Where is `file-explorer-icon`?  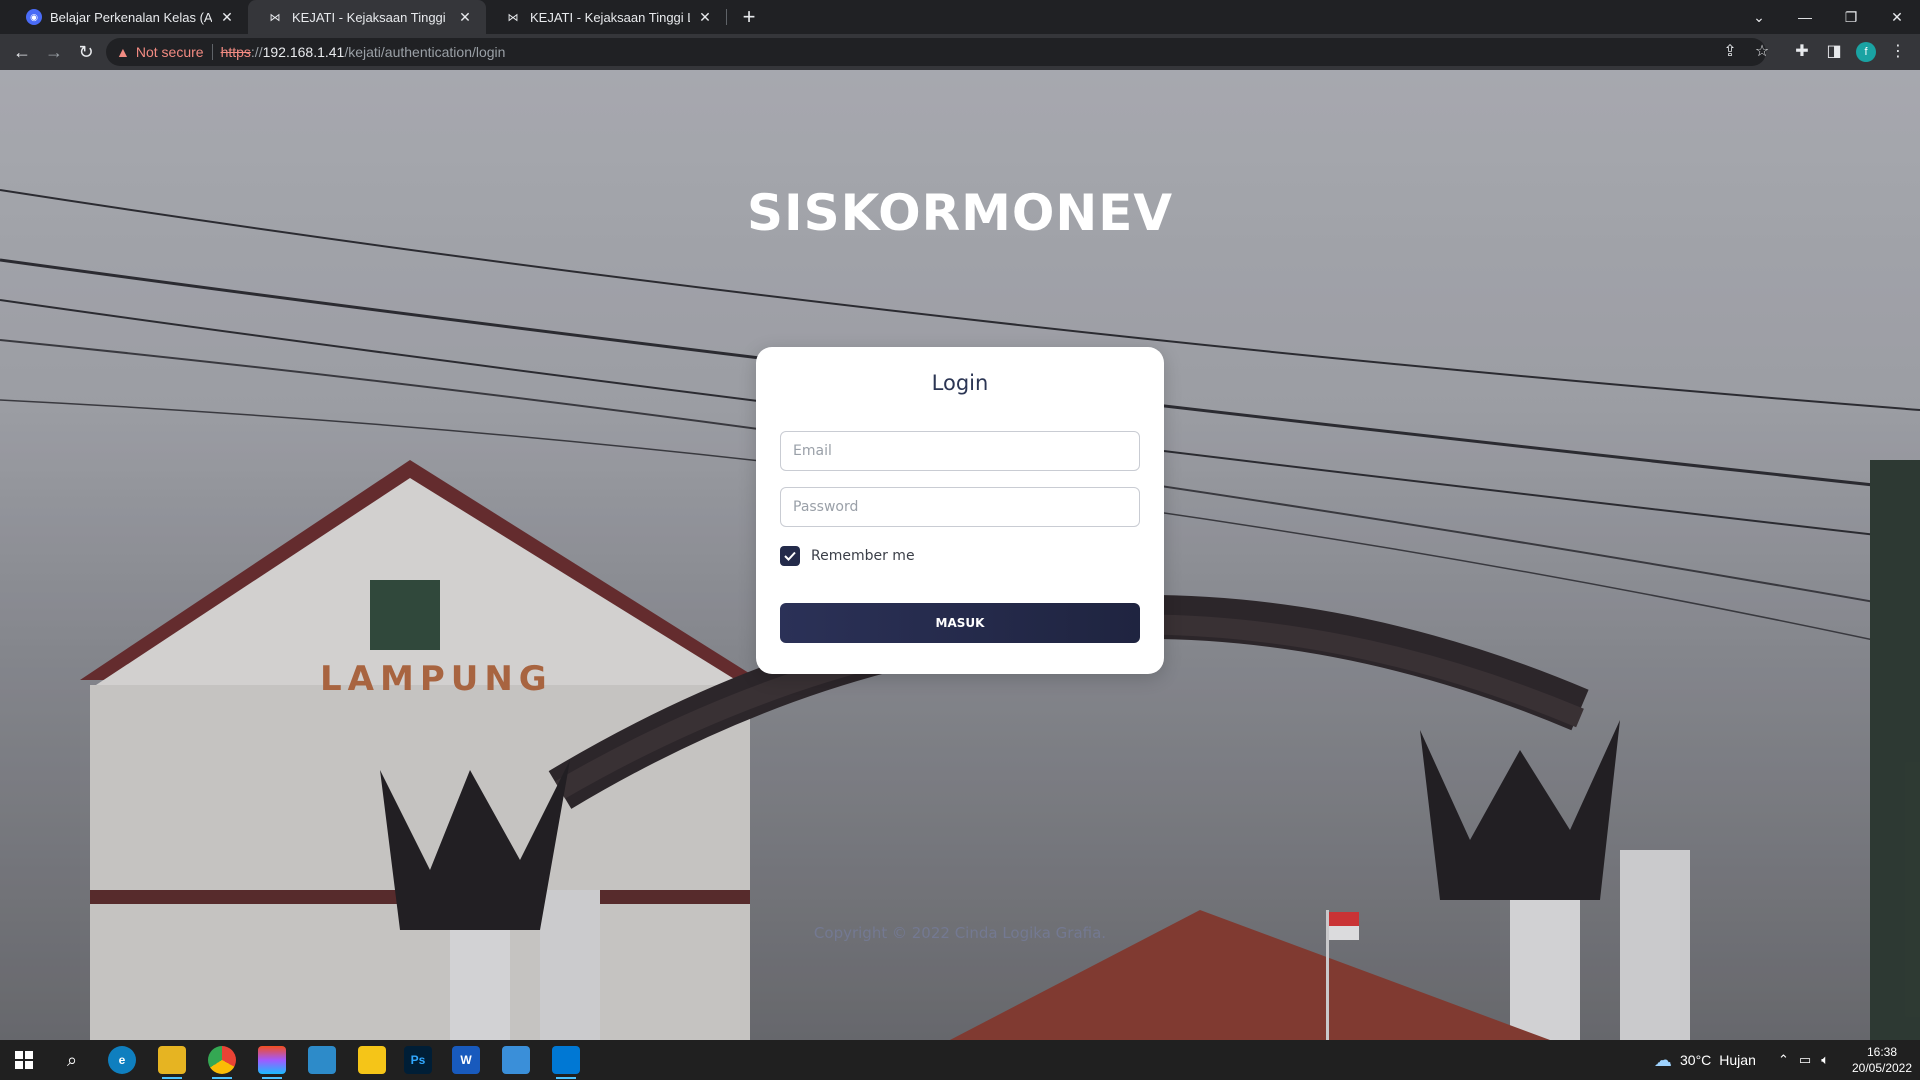 file-explorer-icon is located at coordinates (172, 1062).